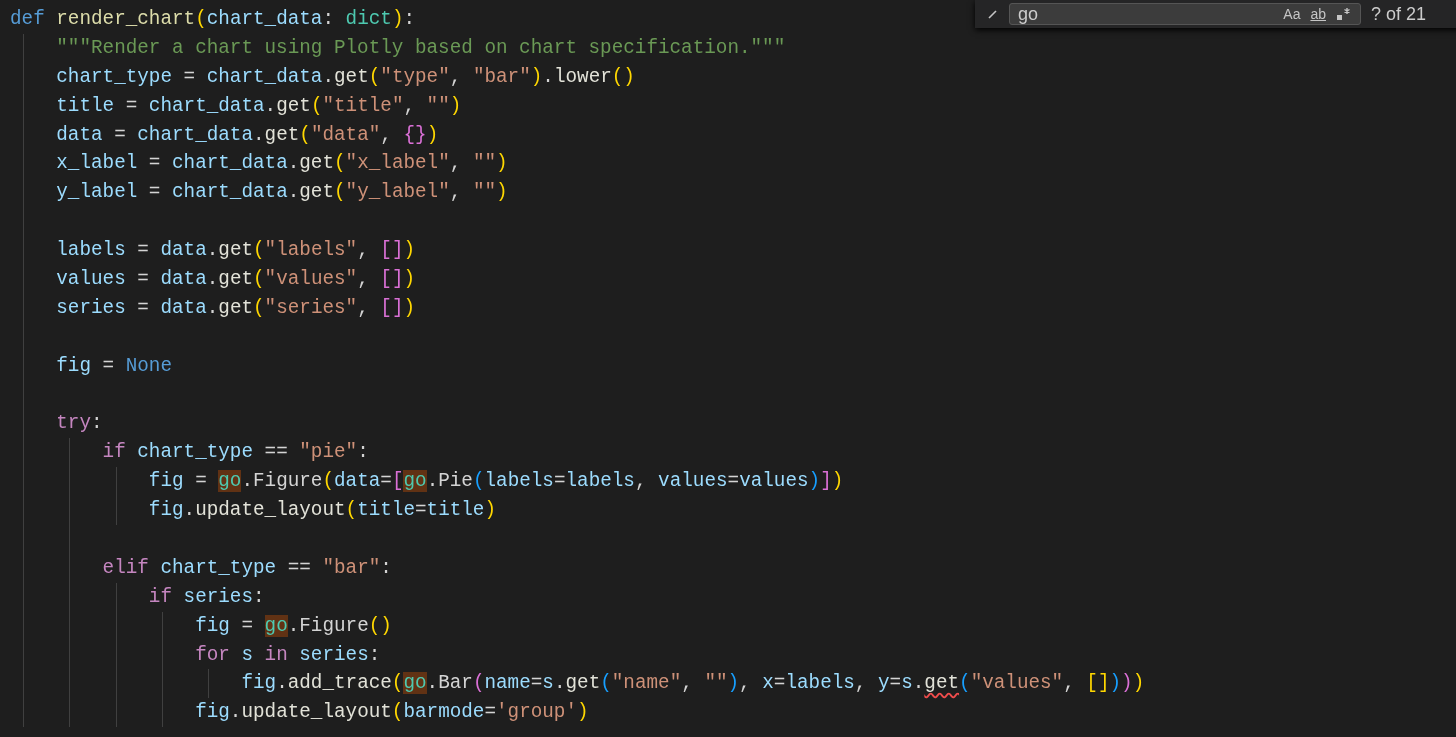 This screenshot has width=1456, height=737. What do you see at coordinates (1292, 14) in the screenshot?
I see `match-case-toggle: Aa` at bounding box center [1292, 14].